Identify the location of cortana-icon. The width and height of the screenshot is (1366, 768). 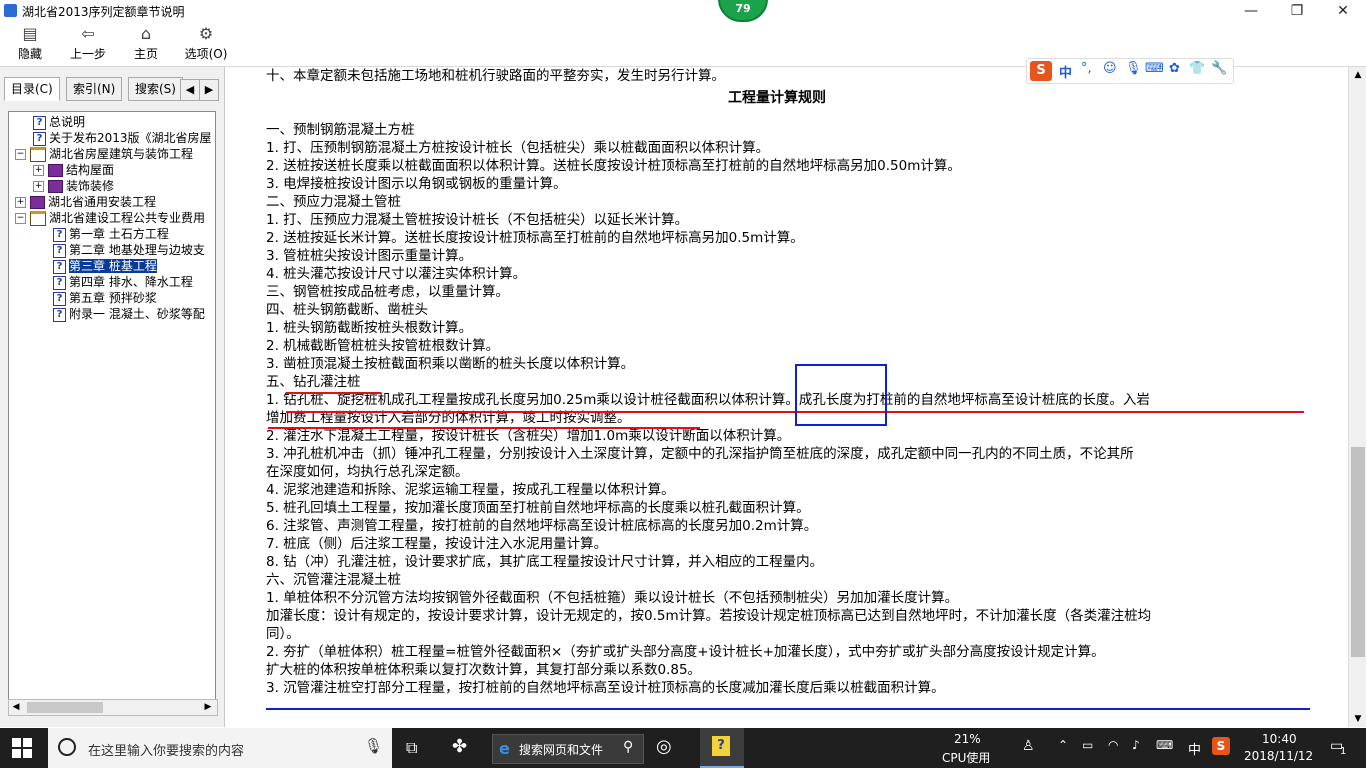
(67, 747).